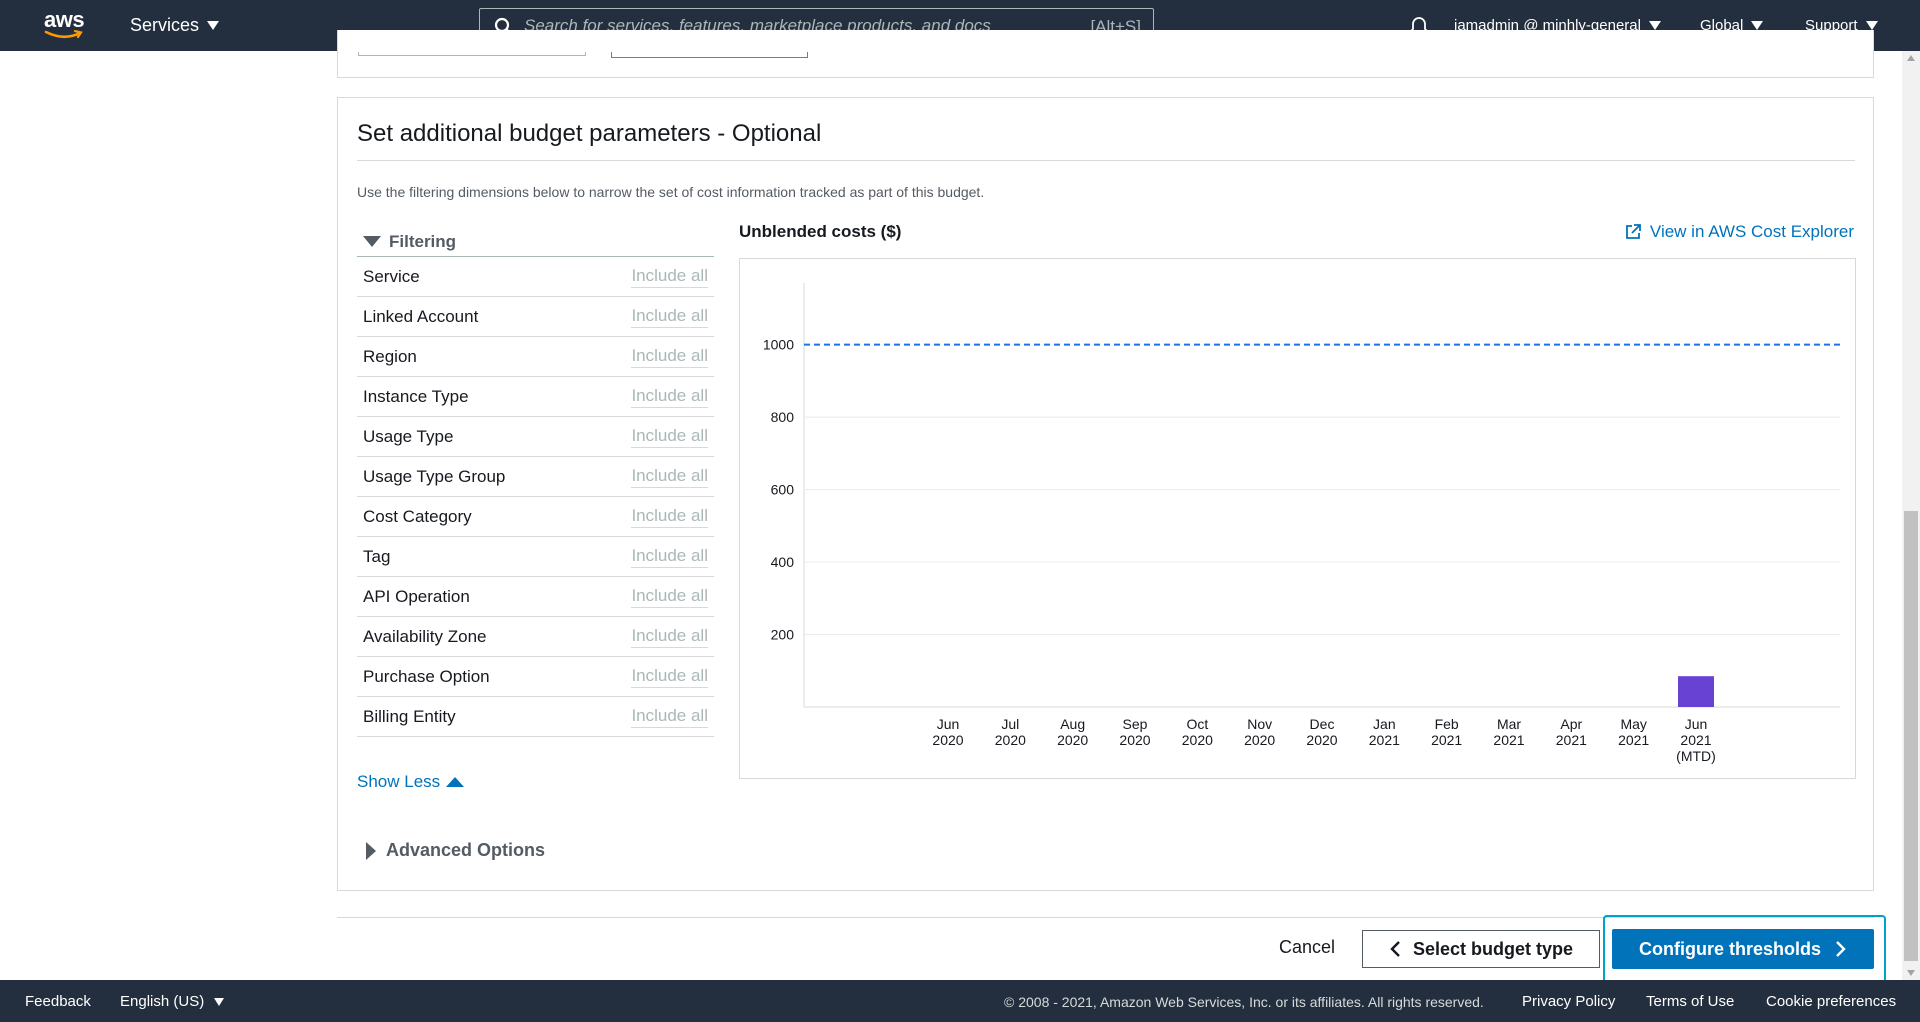  What do you see at coordinates (1751, 231) in the screenshot?
I see `view-in-cost-explorer-label: View in AWS Cost Explorer` at bounding box center [1751, 231].